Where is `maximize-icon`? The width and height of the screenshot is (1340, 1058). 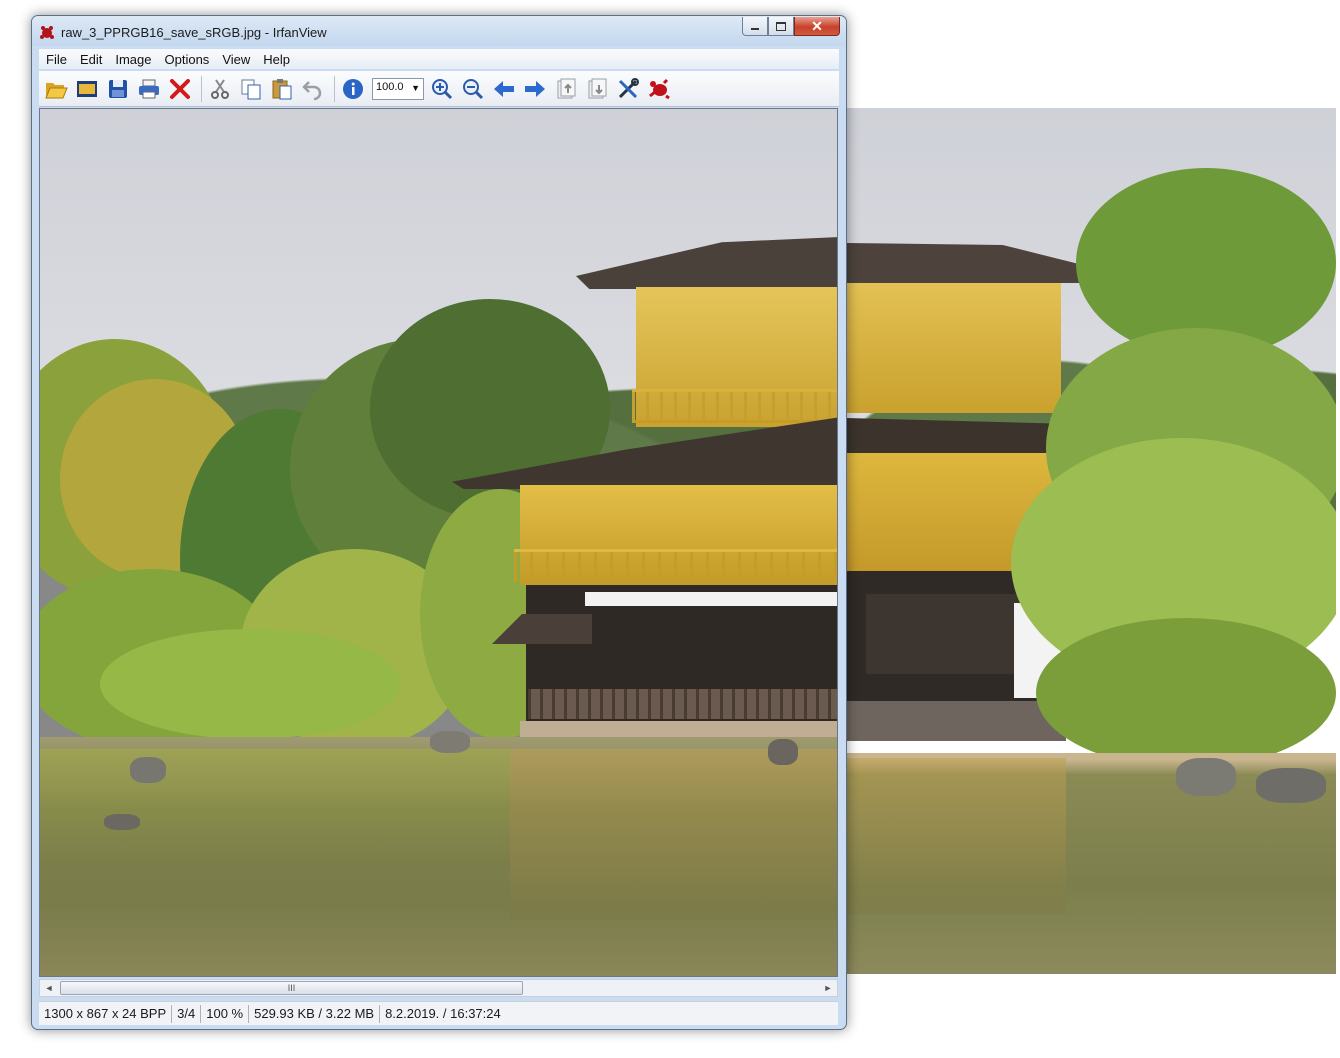
maximize-icon is located at coordinates (781, 26).